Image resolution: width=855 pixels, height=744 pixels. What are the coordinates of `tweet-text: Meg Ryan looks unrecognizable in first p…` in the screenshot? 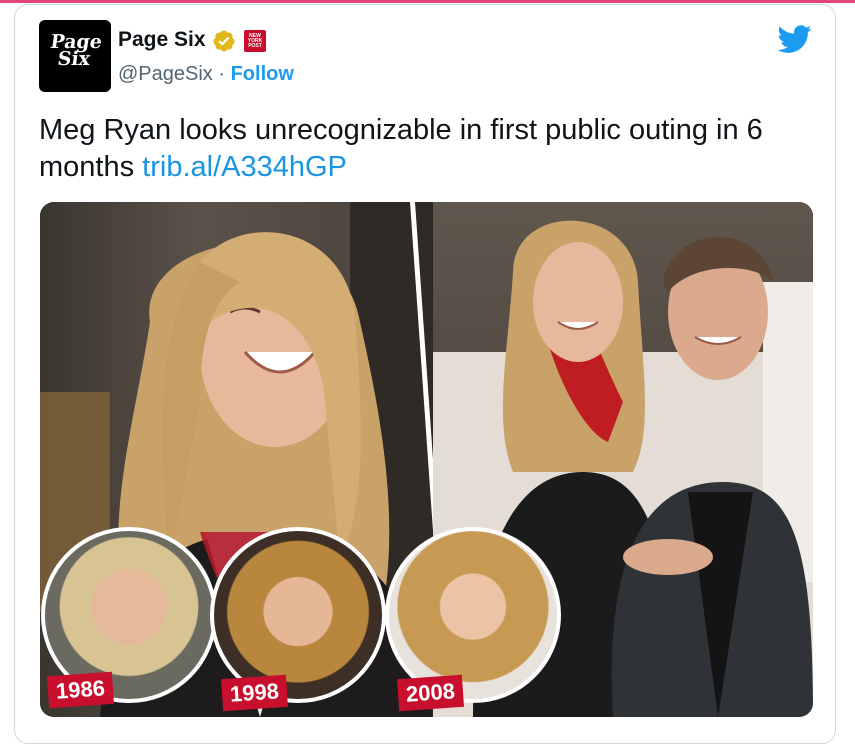 It's located at (434, 149).